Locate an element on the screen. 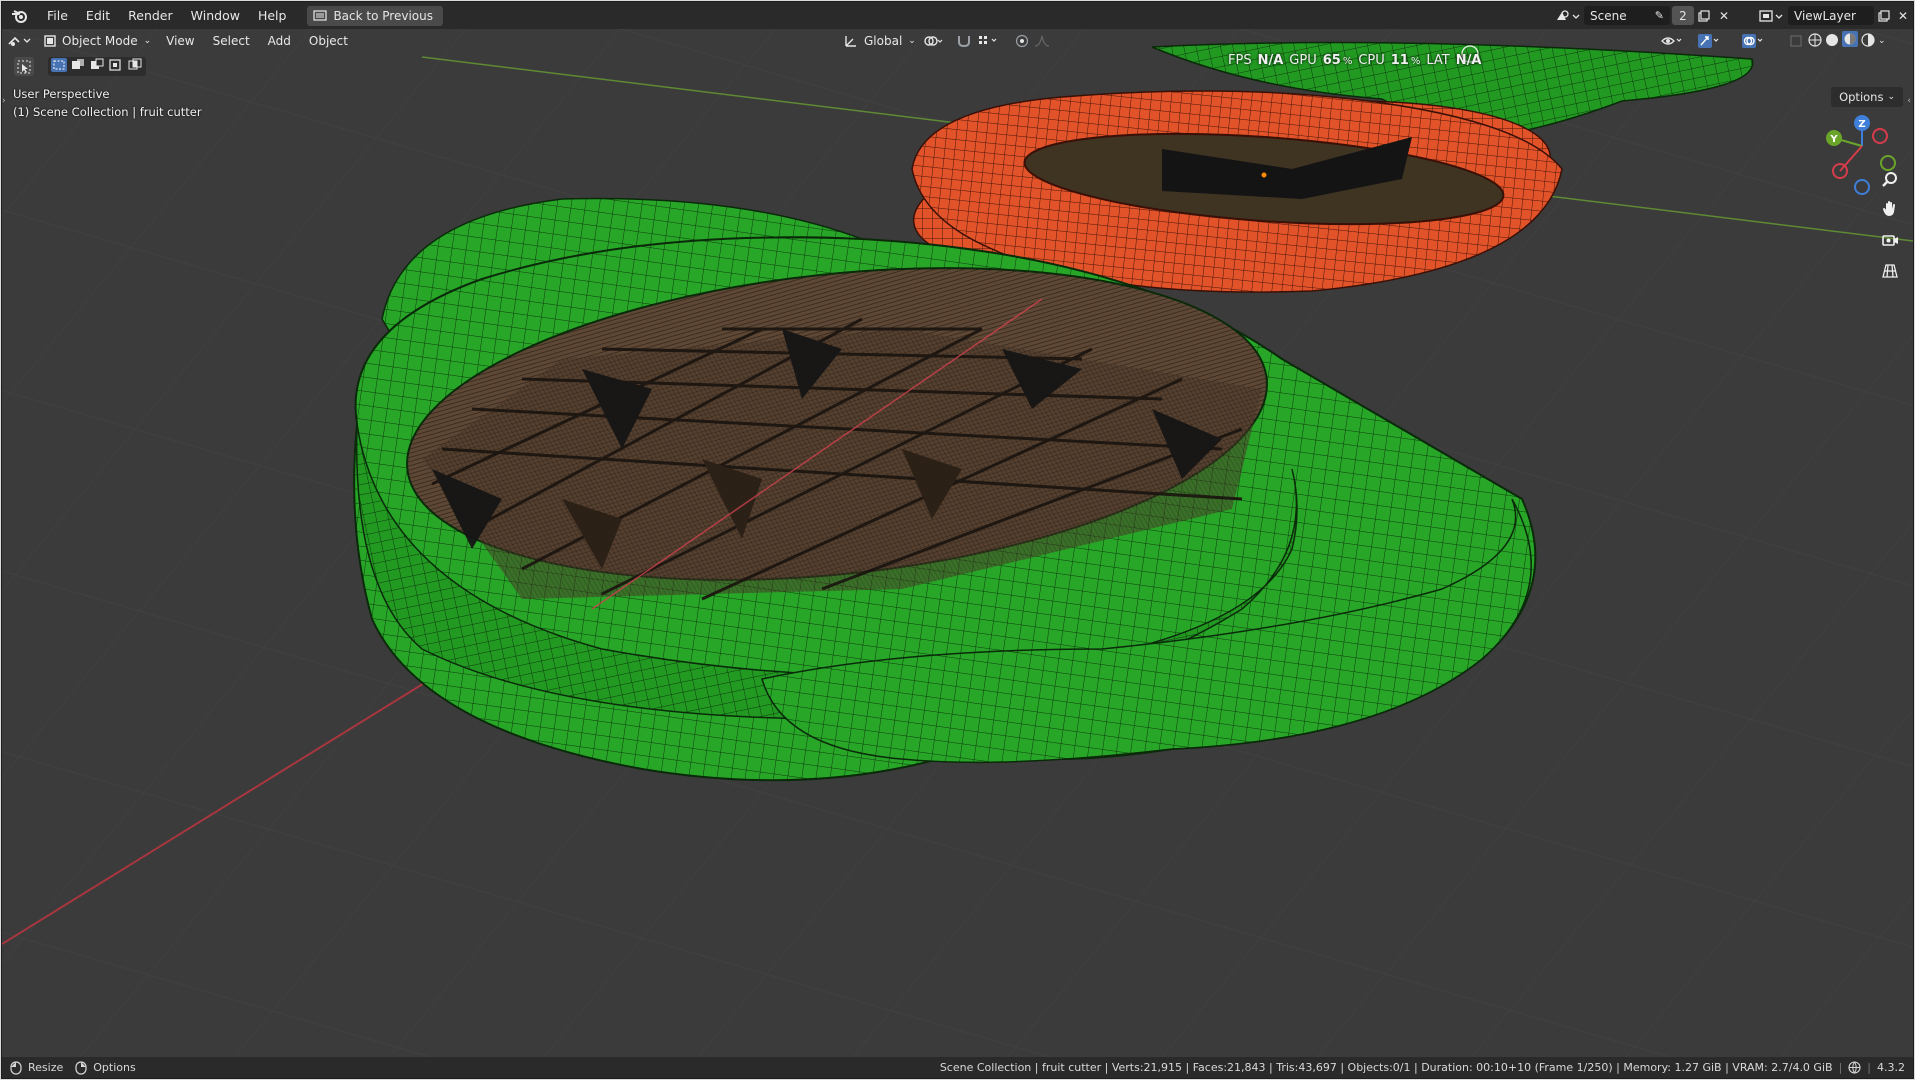  falloff-curve-icon is located at coordinates (1044, 41).